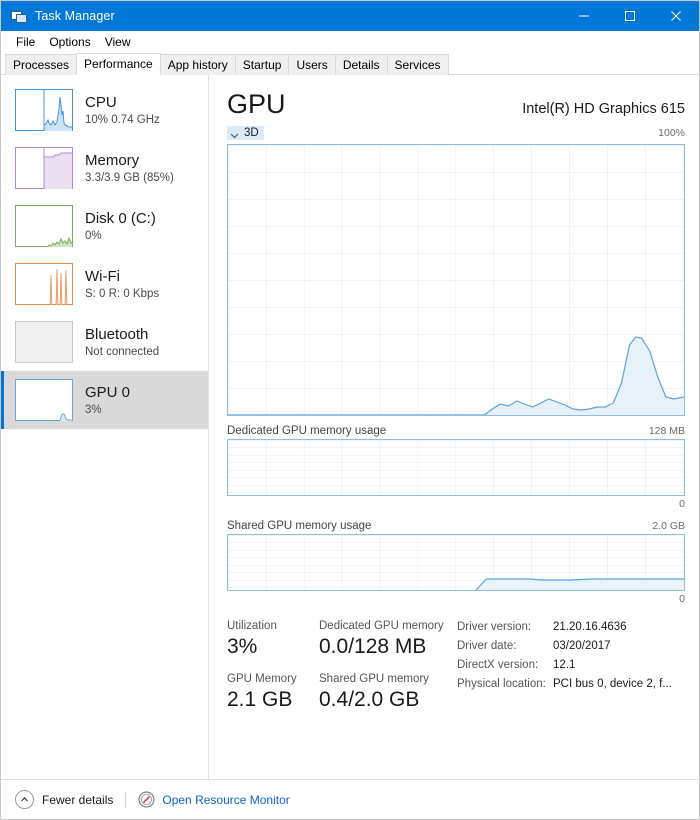  I want to click on sidebar-item-disk-sub: 0%, so click(93, 235).